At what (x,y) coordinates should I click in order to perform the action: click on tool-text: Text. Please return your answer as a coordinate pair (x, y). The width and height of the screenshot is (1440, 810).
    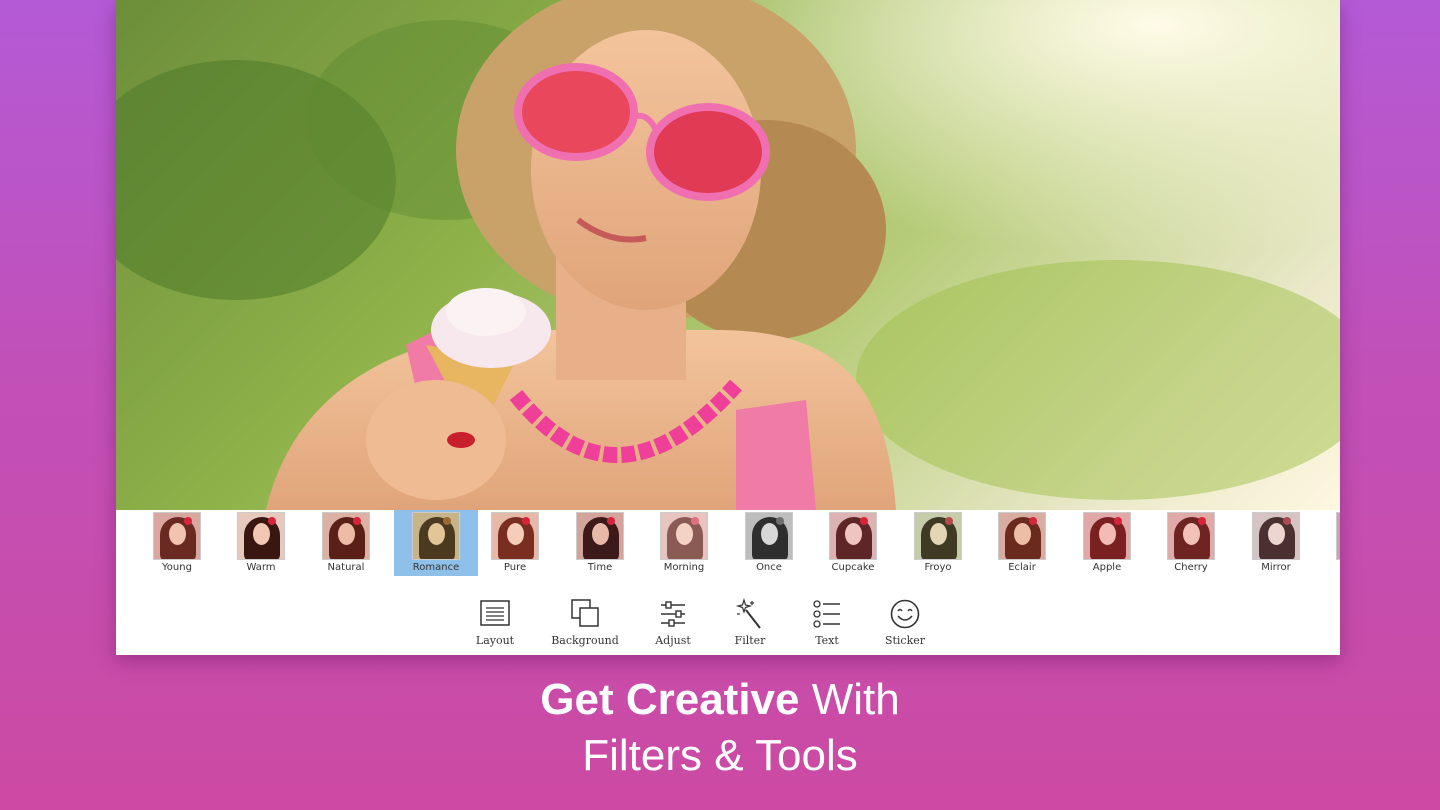
    Looking at the image, I should click on (827, 620).